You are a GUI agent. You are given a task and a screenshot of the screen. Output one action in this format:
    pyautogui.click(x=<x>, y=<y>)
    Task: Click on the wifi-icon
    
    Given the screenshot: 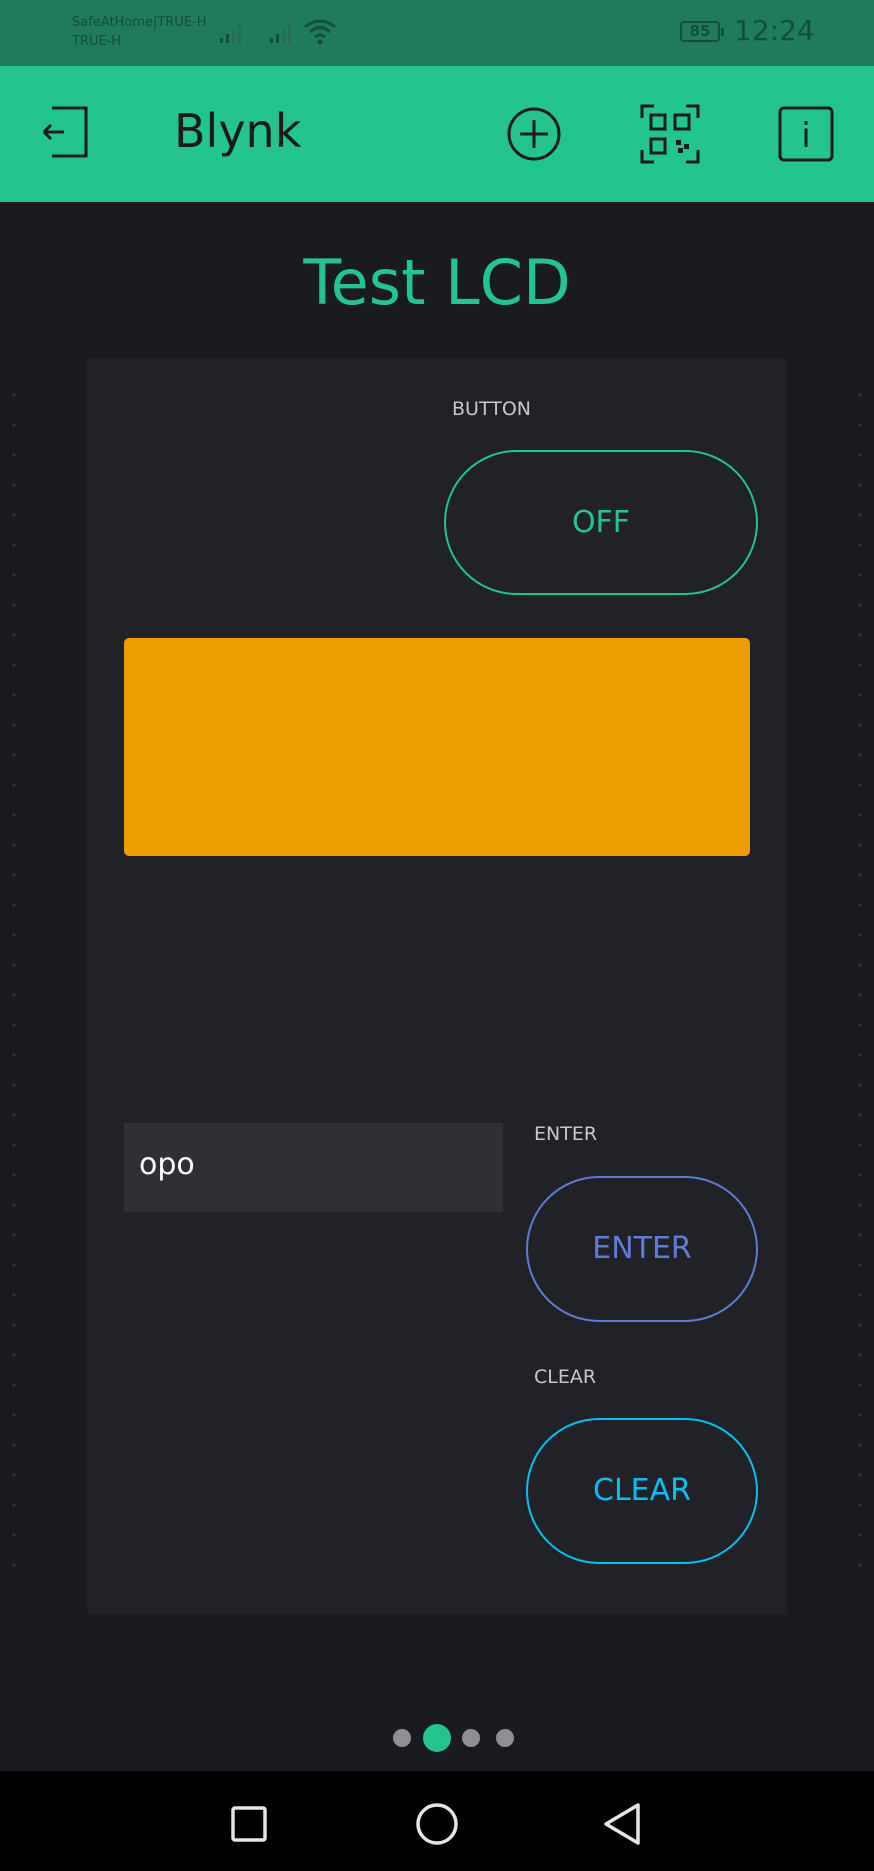 What is the action you would take?
    pyautogui.click(x=320, y=32)
    